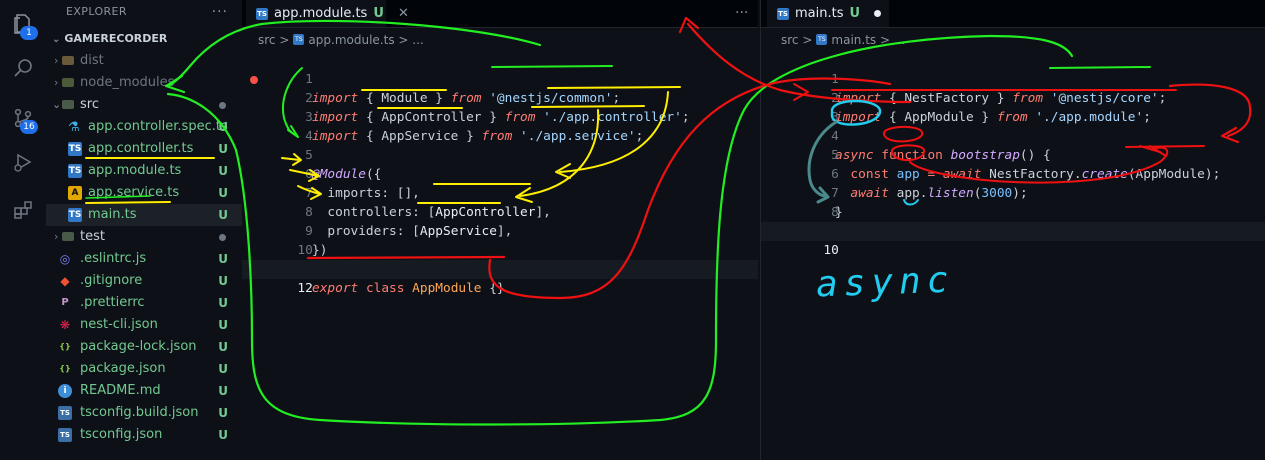  What do you see at coordinates (351, 40) in the screenshot?
I see `breadcrumb-file: app.module.ts` at bounding box center [351, 40].